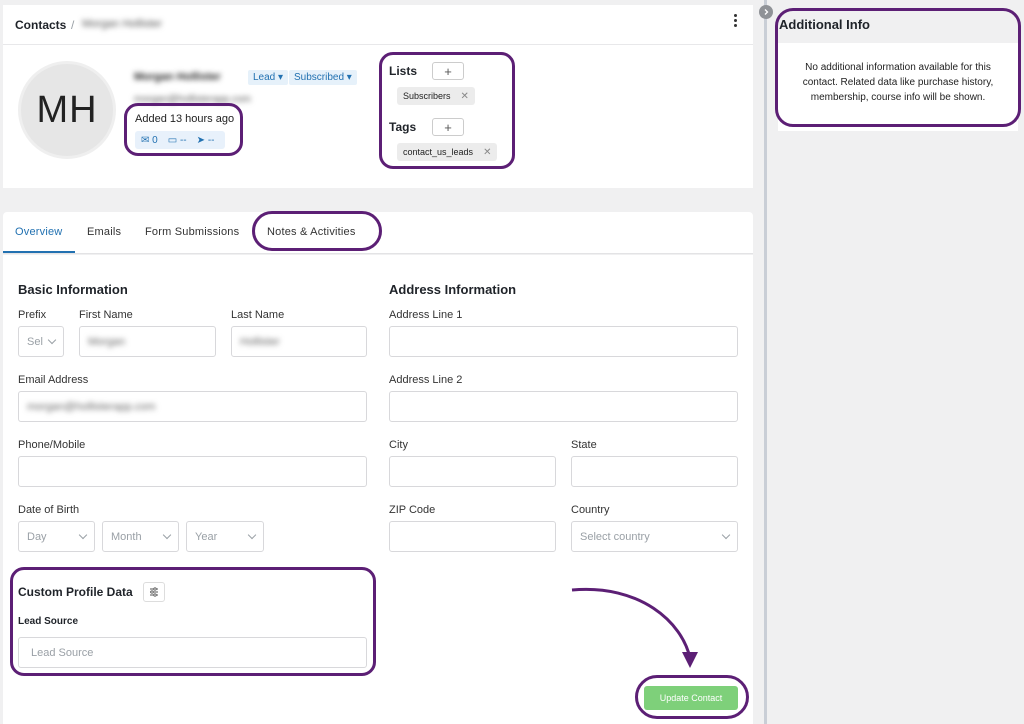  Describe the element at coordinates (260, 341) in the screenshot. I see `last-name-value: Hollister` at that location.